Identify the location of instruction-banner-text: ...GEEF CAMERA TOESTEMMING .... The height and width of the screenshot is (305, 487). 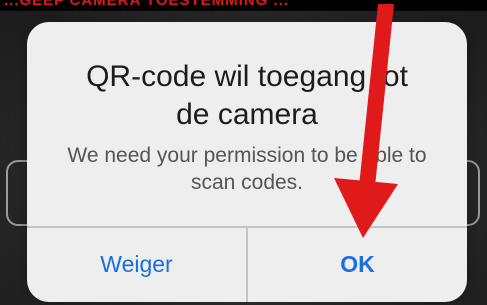
(147, 4).